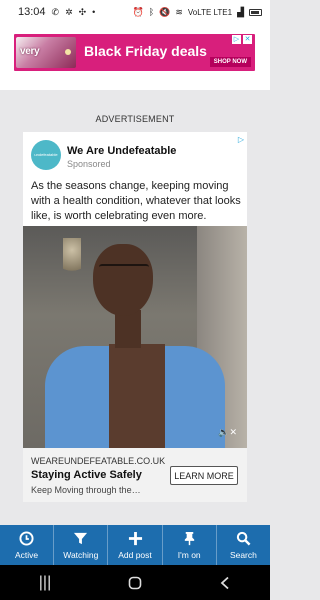 This screenshot has height=600, width=320. Describe the element at coordinates (151, 11) in the screenshot. I see `bluetooth-icon: ᛒ` at that location.